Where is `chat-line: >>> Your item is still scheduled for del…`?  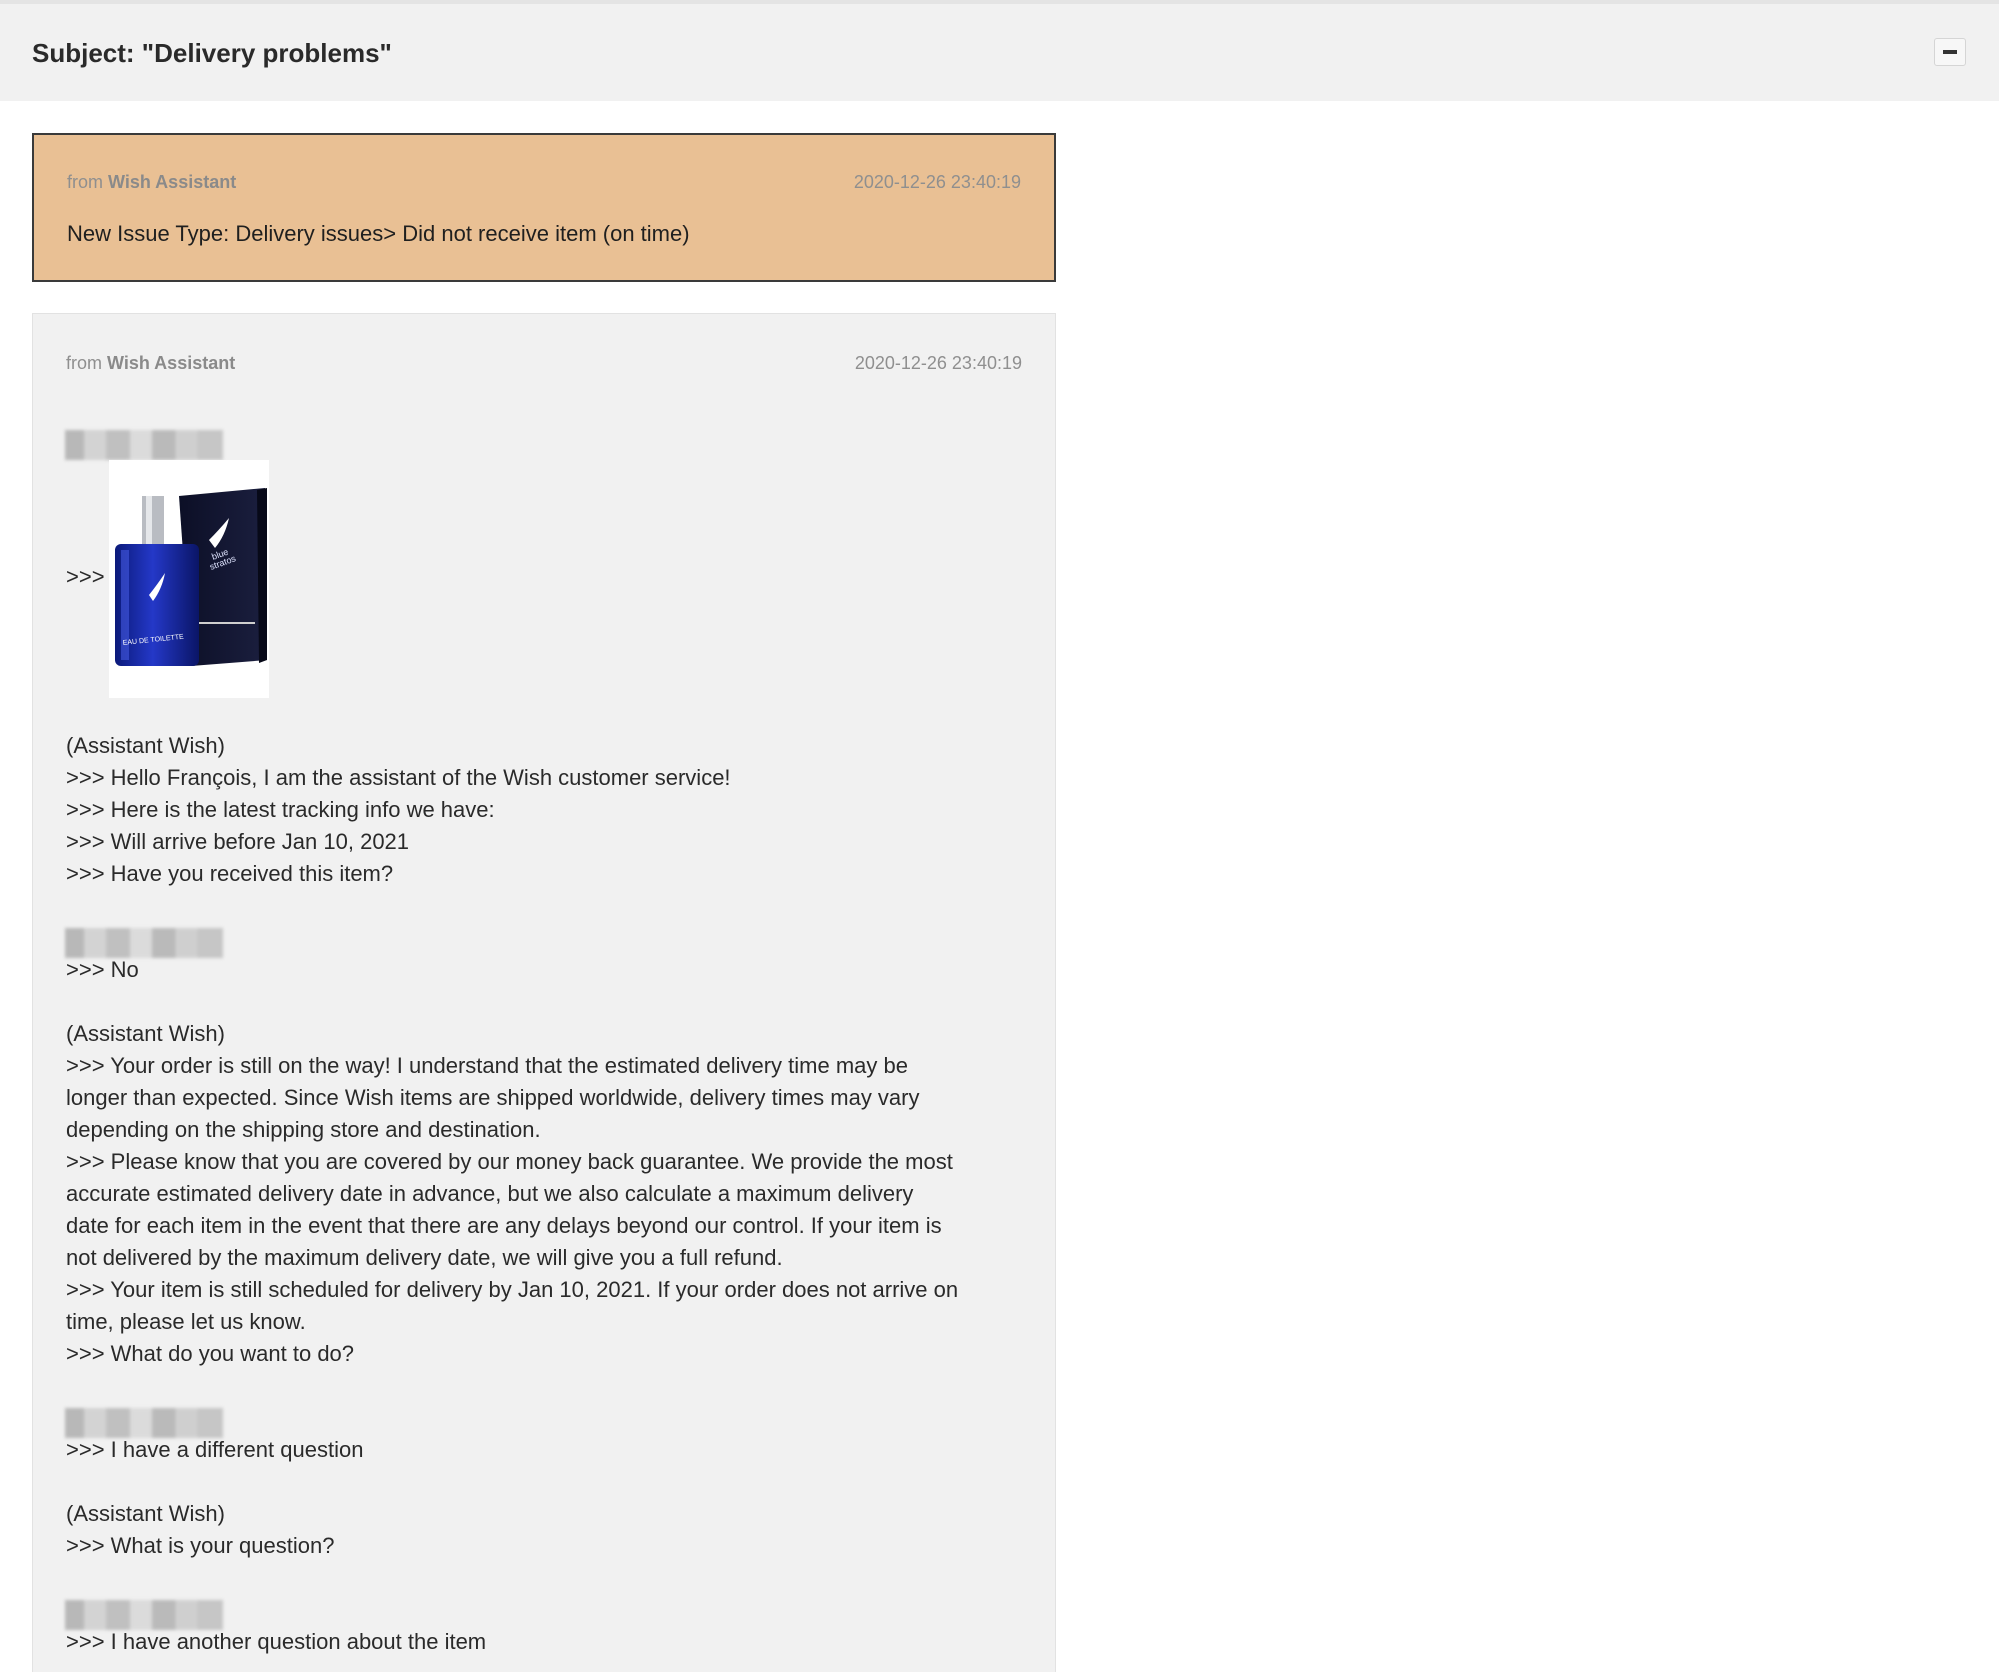
chat-line: >>> Your item is still scheduled for del… is located at coordinates (512, 1289).